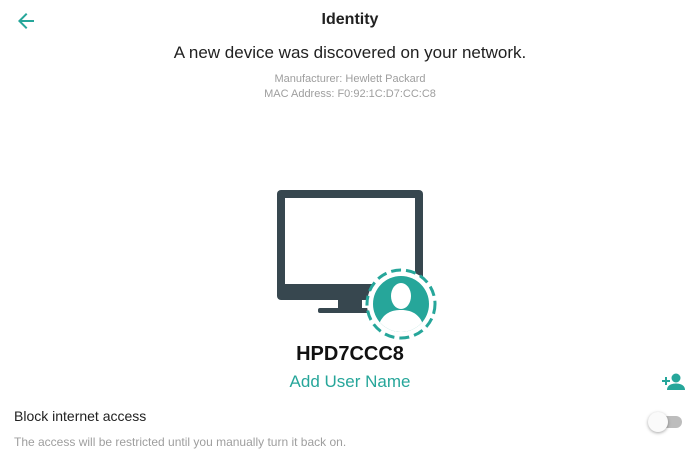  What do you see at coordinates (80, 416) in the screenshot?
I see `block-internet-label: Block internet access` at bounding box center [80, 416].